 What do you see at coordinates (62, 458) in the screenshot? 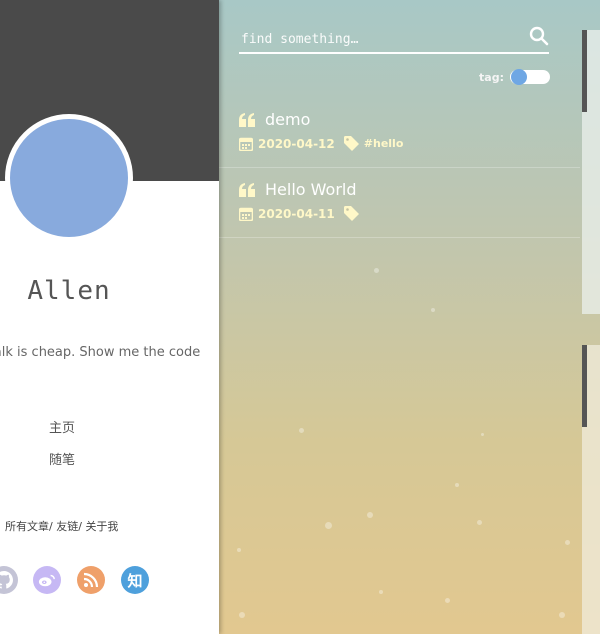
I see `nav-item-notes: 随笔` at bounding box center [62, 458].